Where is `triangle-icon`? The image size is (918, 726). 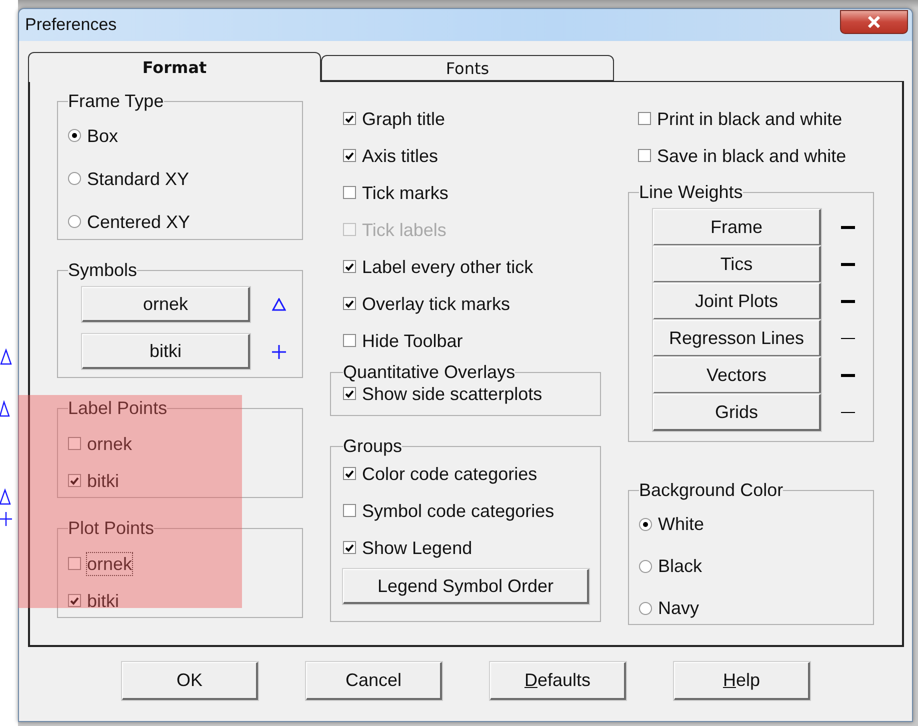
triangle-icon is located at coordinates (279, 304).